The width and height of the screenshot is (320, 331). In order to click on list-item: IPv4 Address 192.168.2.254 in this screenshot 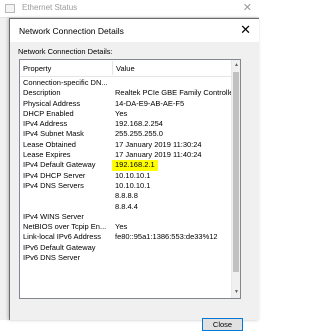, I will do `click(126, 124)`.